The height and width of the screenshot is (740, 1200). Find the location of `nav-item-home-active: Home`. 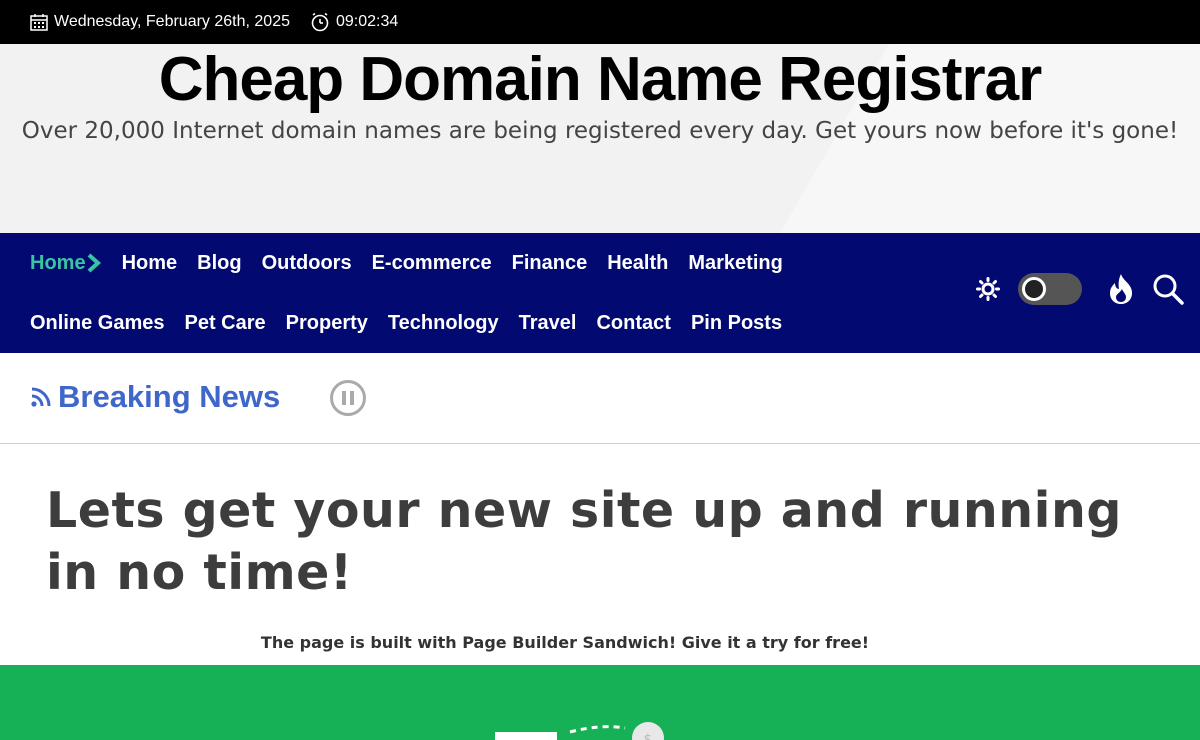

nav-item-home-active: Home is located at coordinates (66, 263).